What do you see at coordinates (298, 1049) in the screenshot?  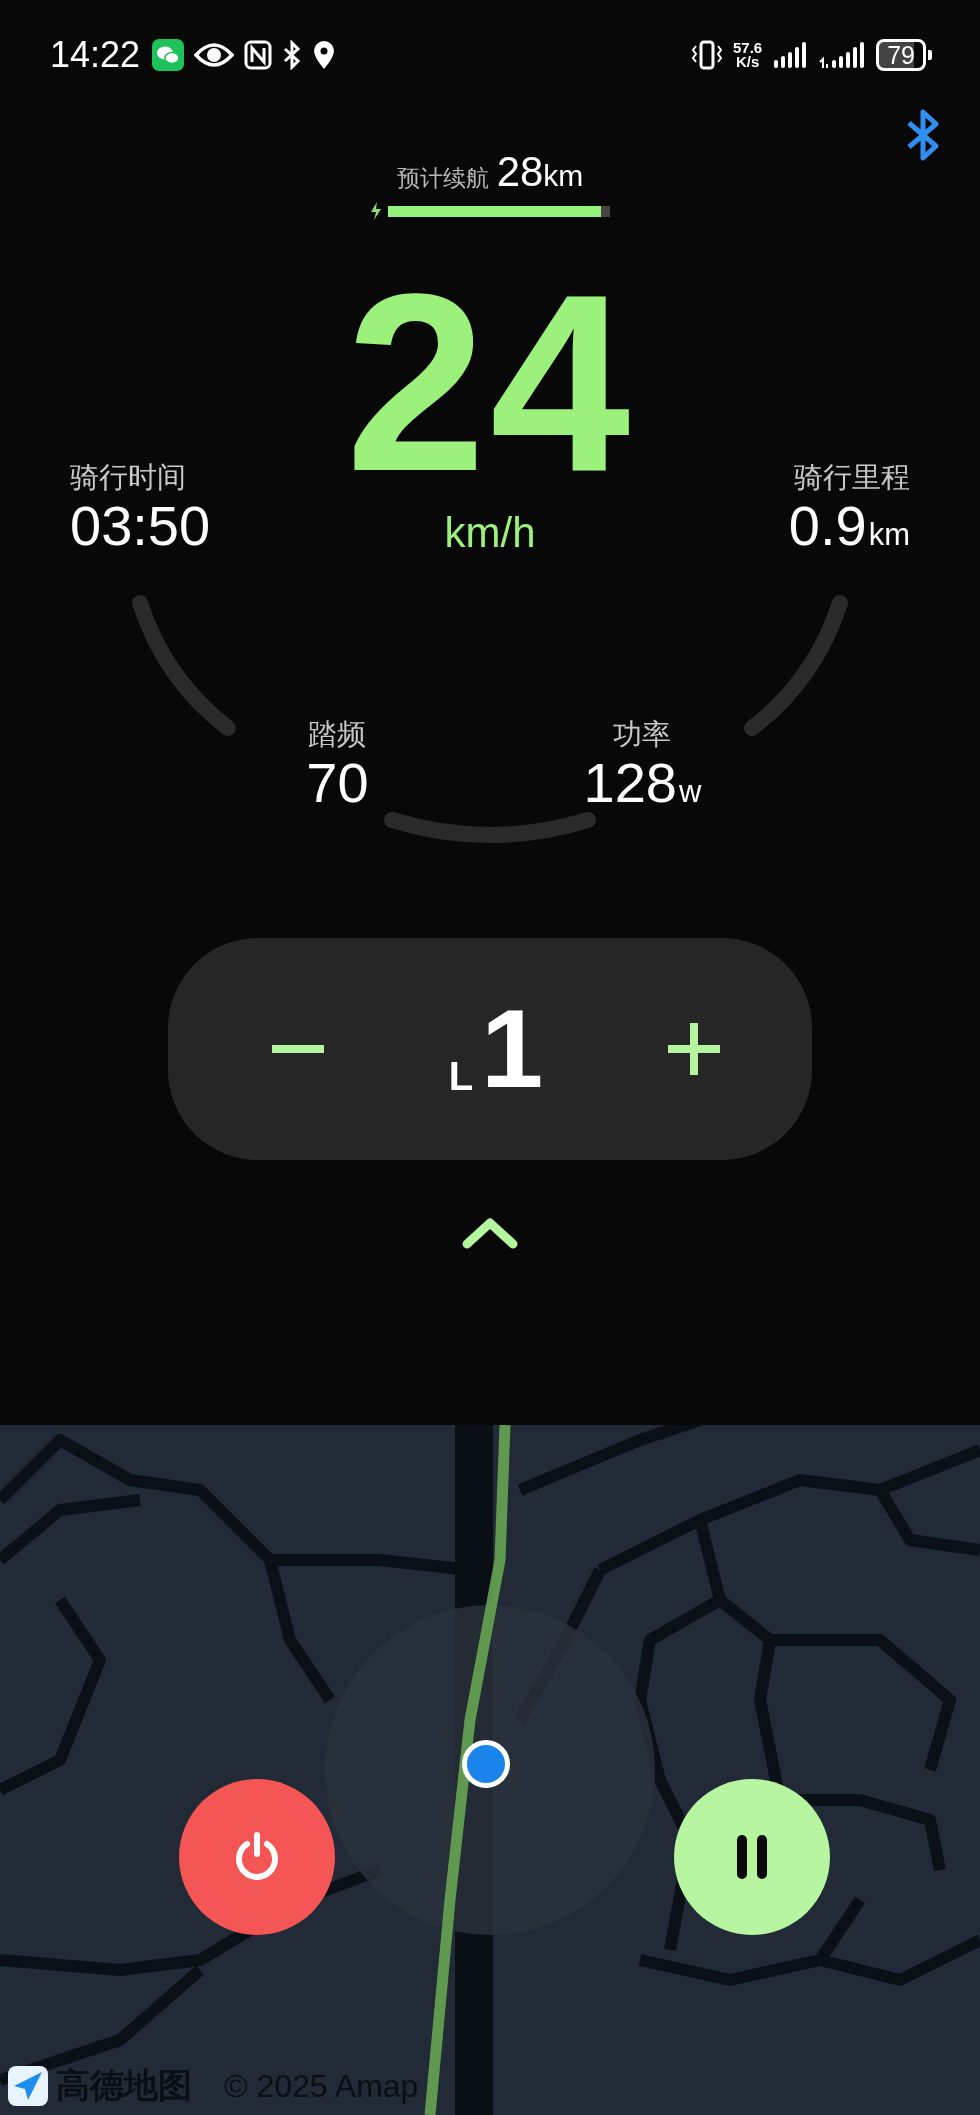 I see `minus-icon` at bounding box center [298, 1049].